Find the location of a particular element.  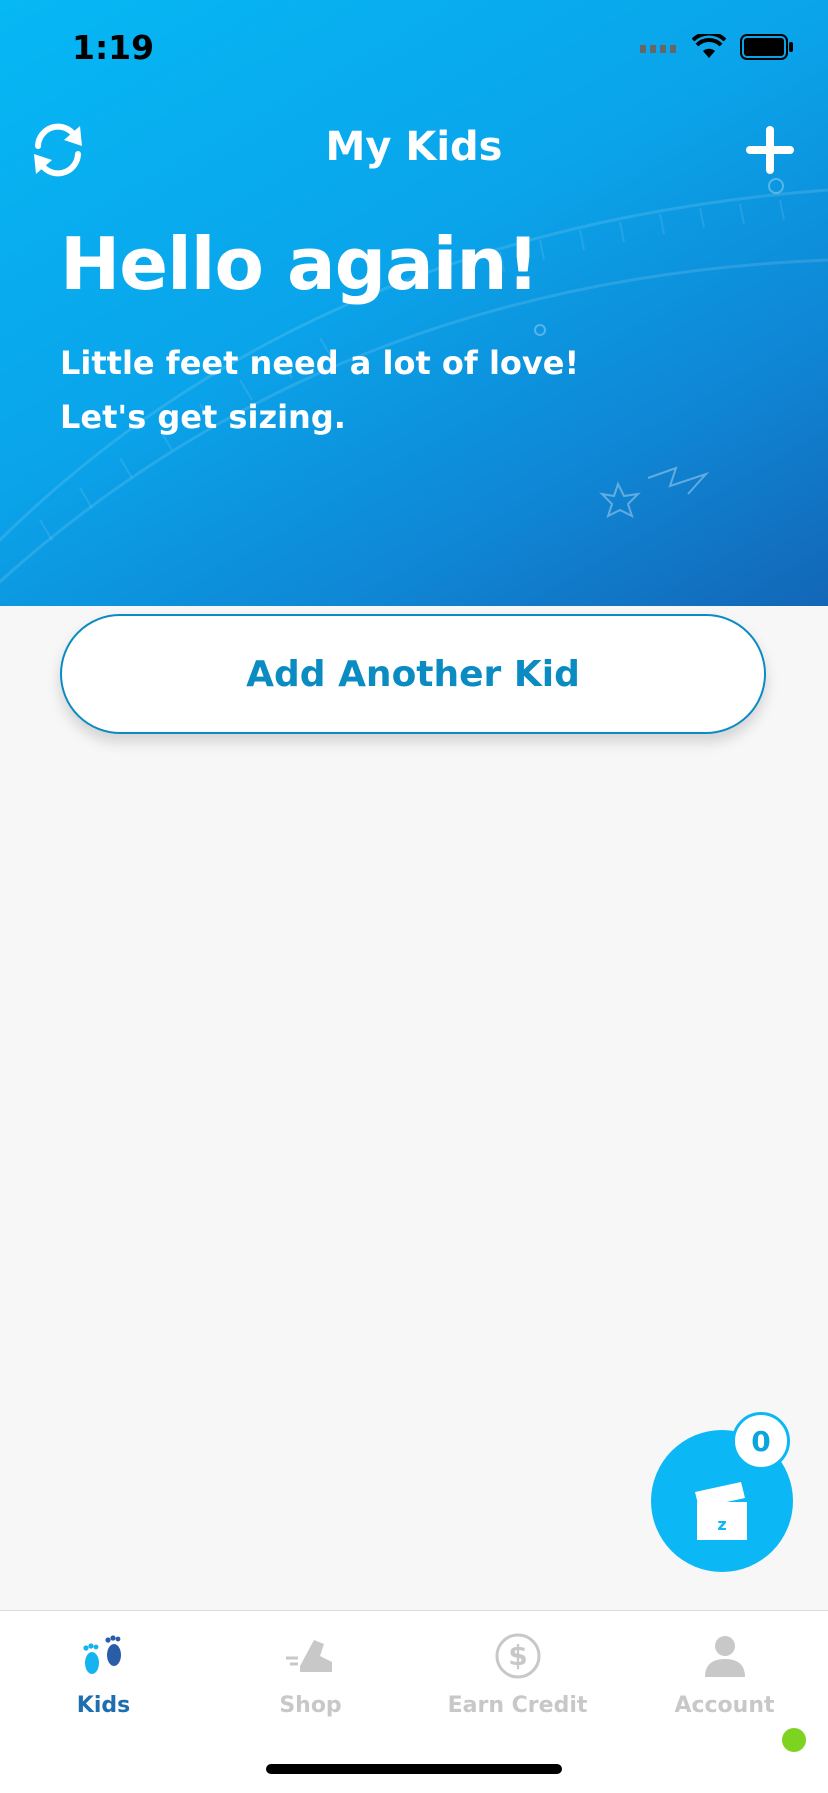

signal-icon is located at coordinates (658, 49).